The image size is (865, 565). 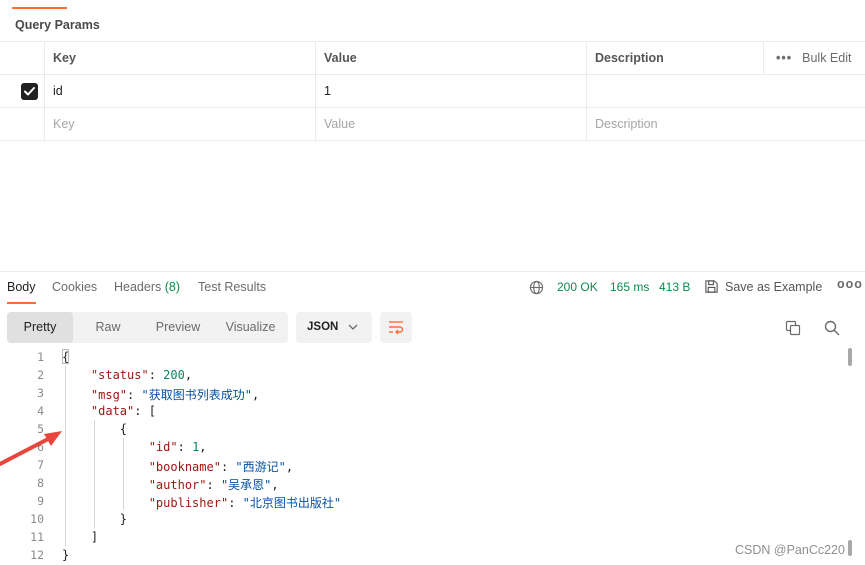 I want to click on line-number: 8, so click(x=40, y=483).